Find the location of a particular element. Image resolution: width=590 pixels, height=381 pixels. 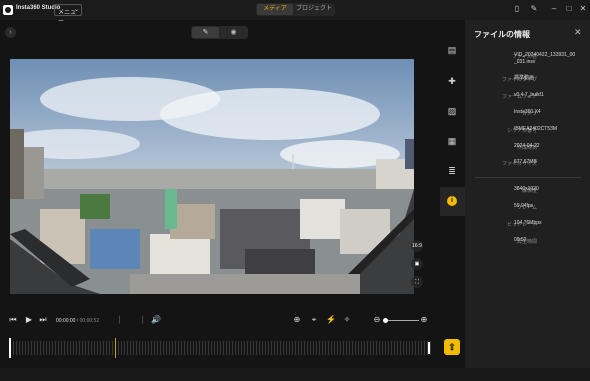

timeline-ticks is located at coordinates (222, 348).